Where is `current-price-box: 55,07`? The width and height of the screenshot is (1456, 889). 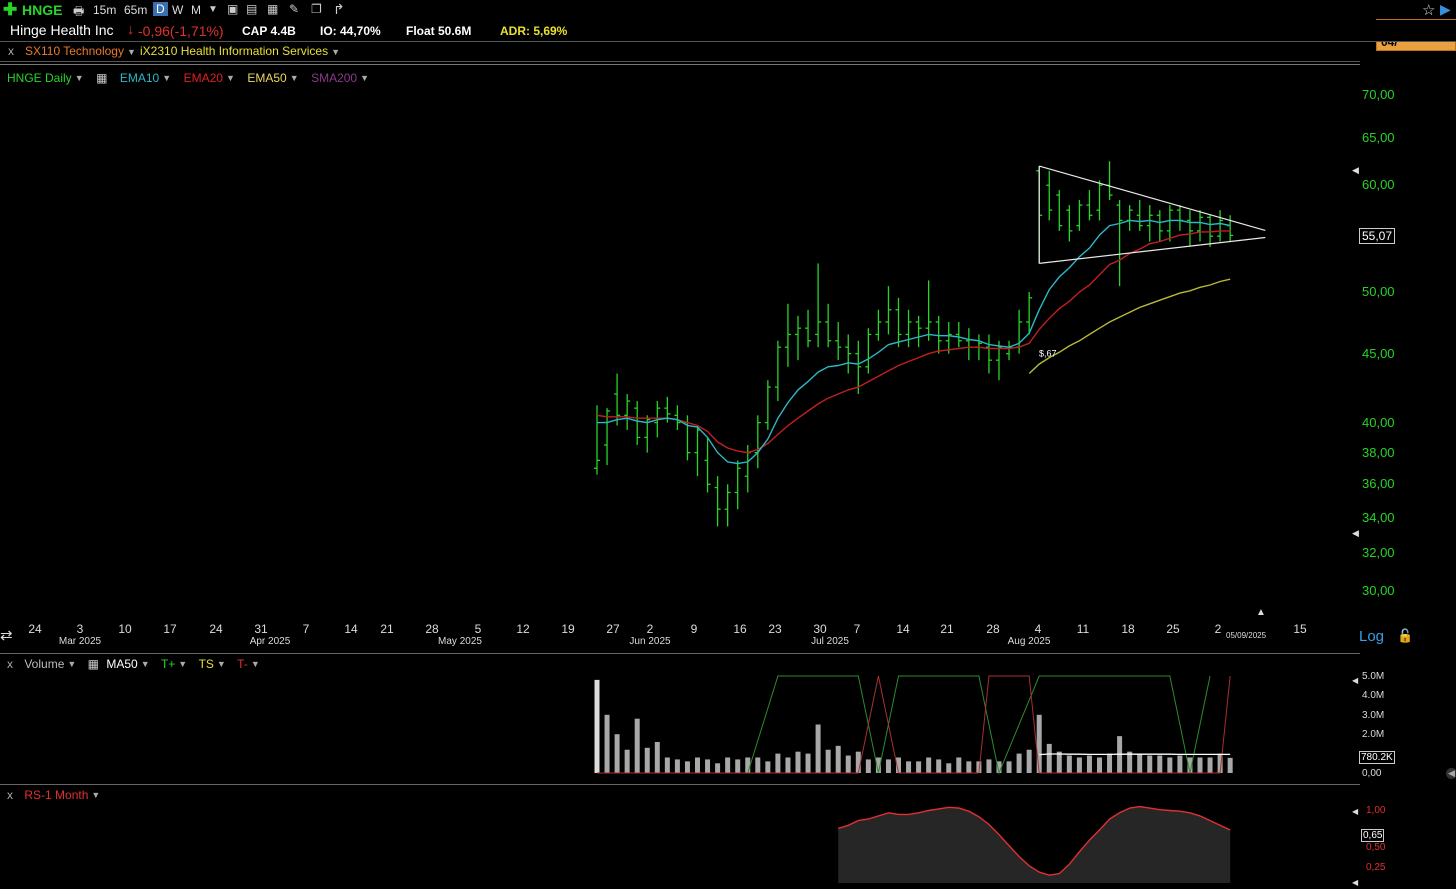
current-price-box: 55,07 is located at coordinates (1377, 236).